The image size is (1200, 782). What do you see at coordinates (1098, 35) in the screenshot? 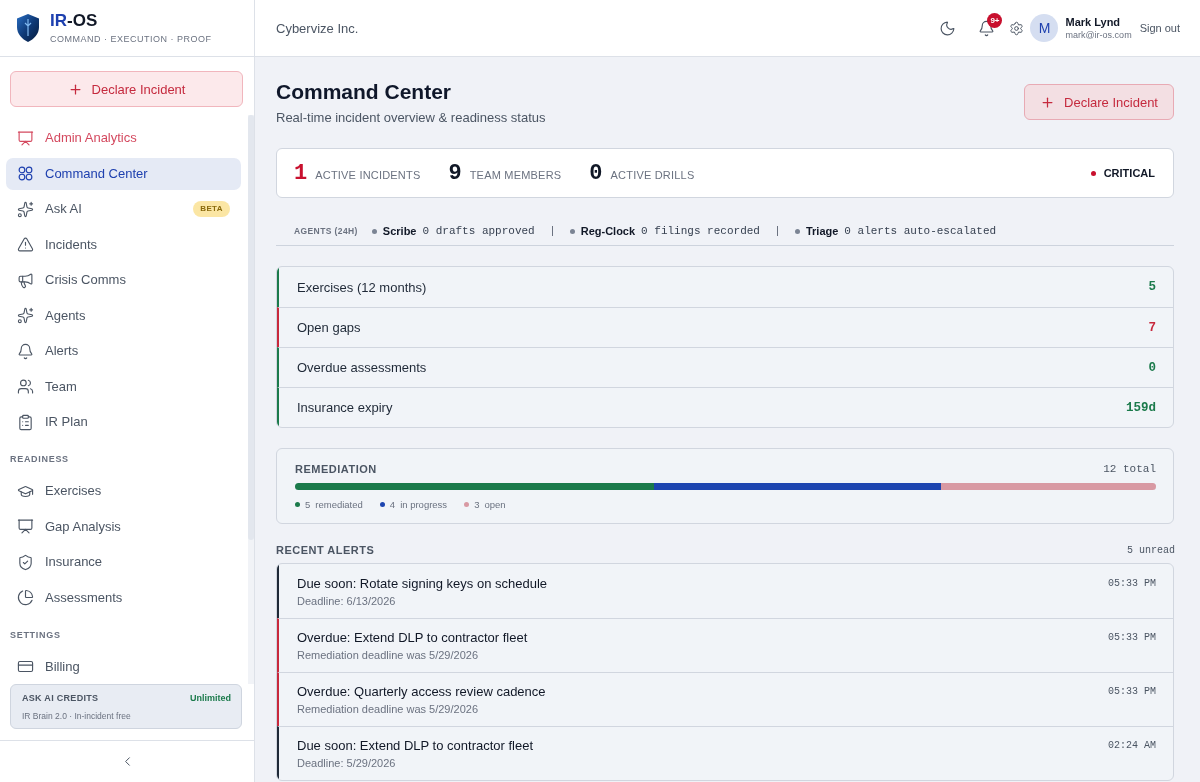
I see `user-email: mark@ir-os.com` at bounding box center [1098, 35].